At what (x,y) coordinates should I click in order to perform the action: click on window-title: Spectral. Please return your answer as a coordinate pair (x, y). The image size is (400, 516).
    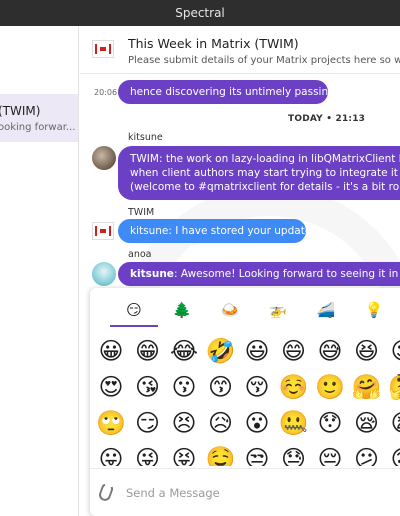
    Looking at the image, I should click on (200, 13).